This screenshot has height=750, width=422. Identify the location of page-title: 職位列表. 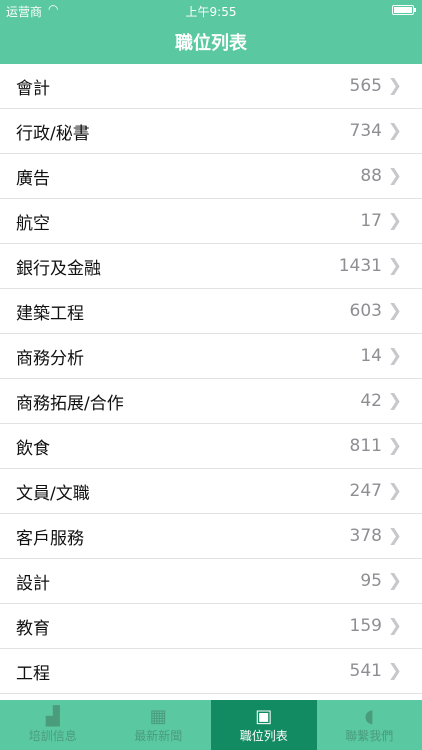
(211, 43).